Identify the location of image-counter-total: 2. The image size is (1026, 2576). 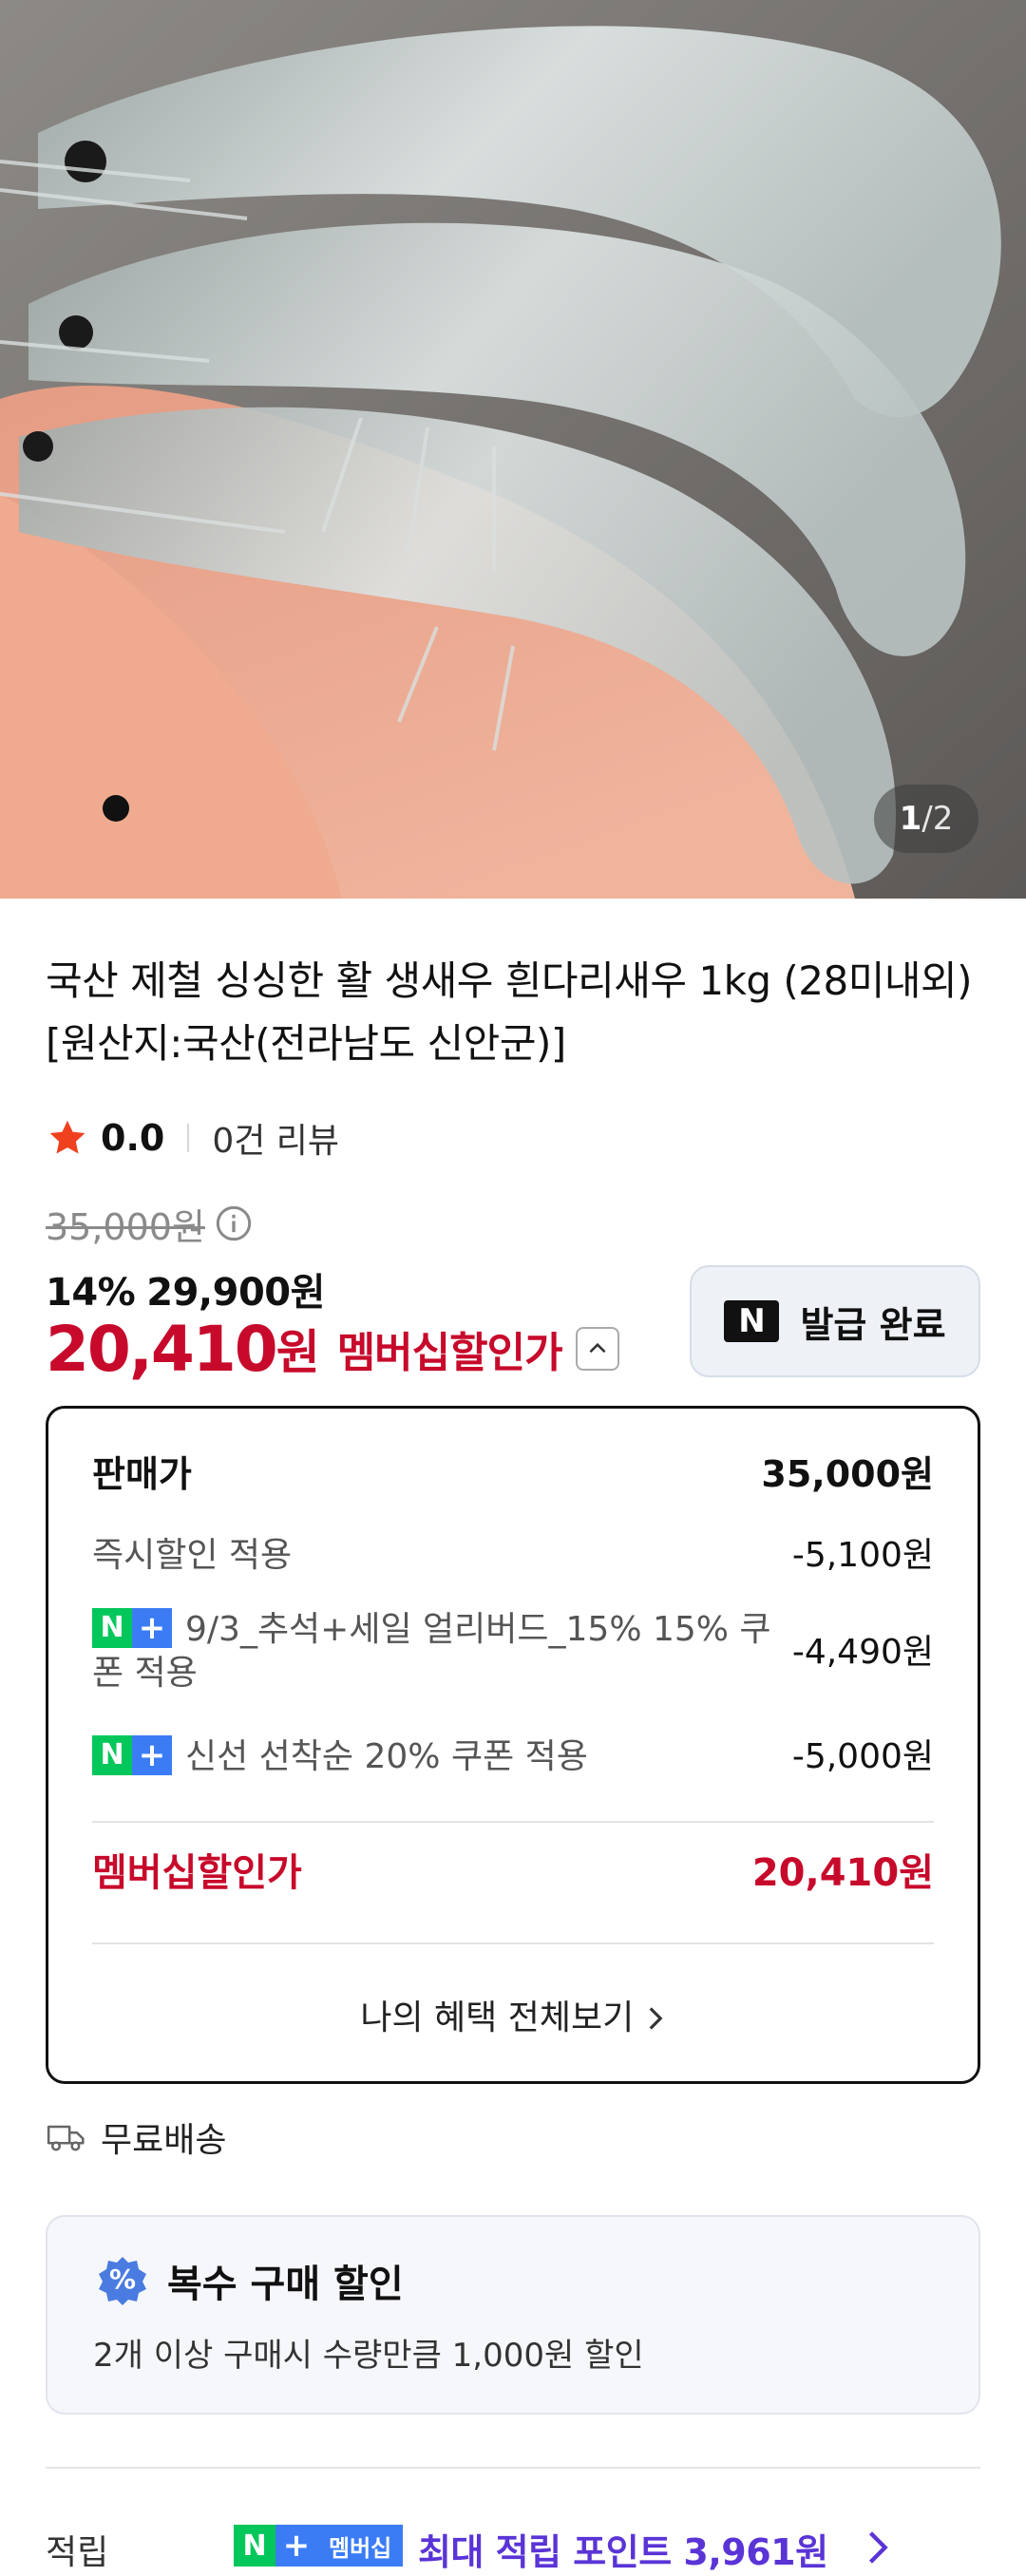
(943, 819).